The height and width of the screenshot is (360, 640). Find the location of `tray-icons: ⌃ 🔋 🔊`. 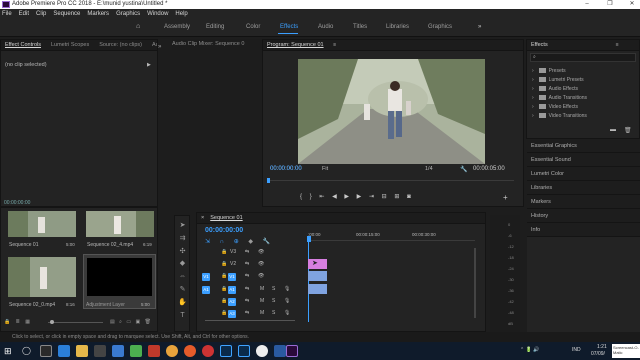

tray-icons: ⌃ 🔋 🔊 is located at coordinates (529, 350).